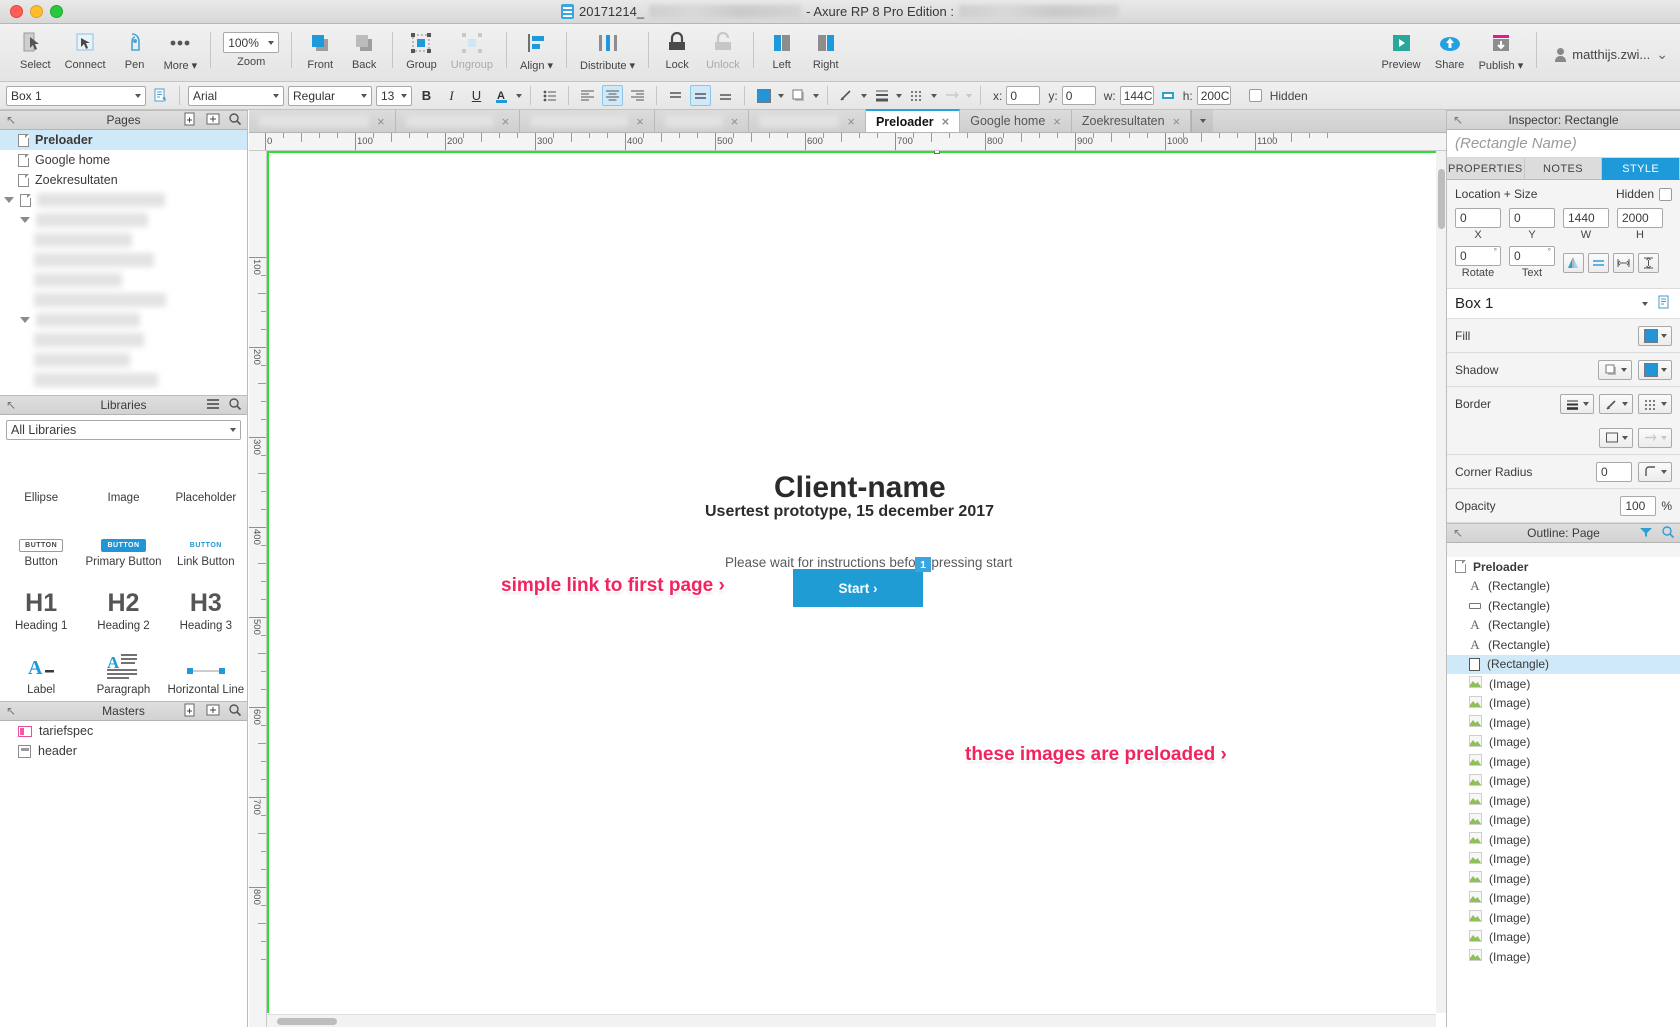 The height and width of the screenshot is (1027, 1680). I want to click on fit-height-button, so click(1648, 262).